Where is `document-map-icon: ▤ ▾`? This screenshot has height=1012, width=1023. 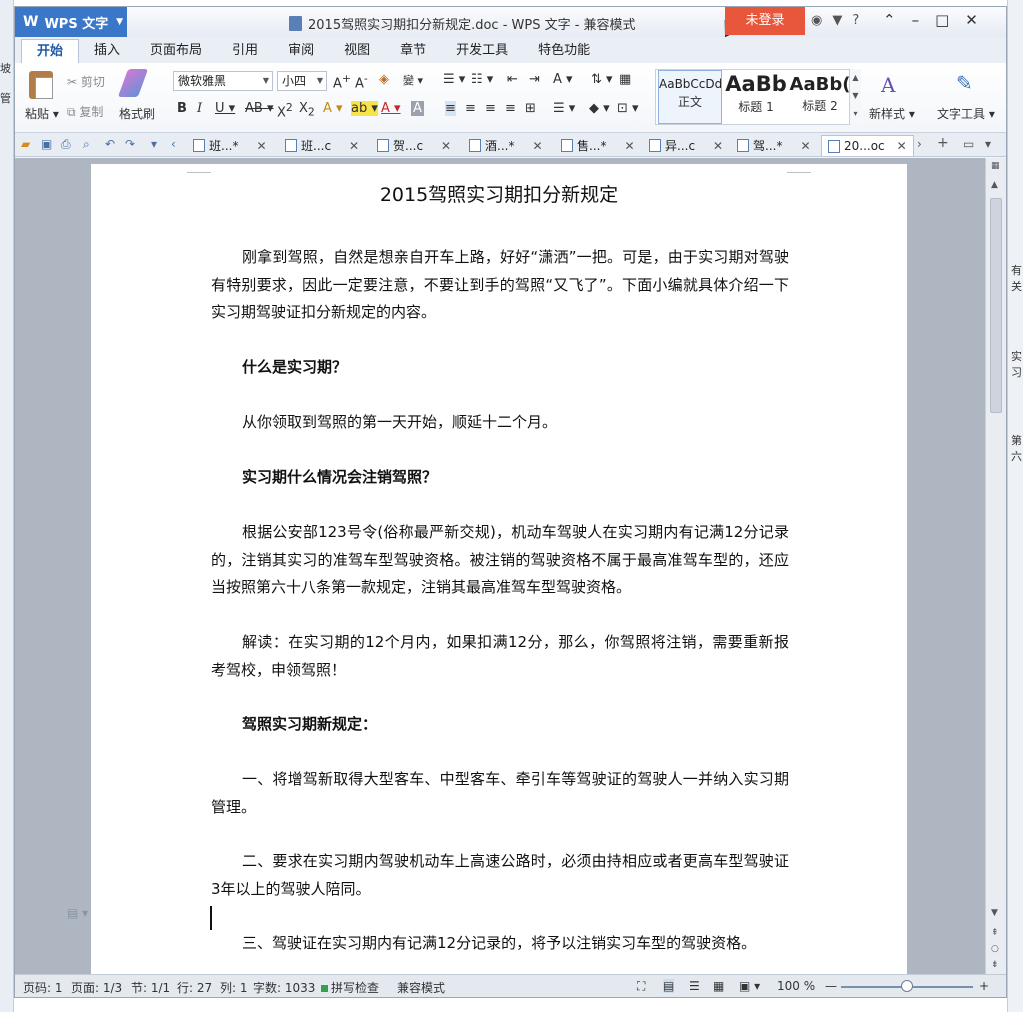 document-map-icon: ▤ ▾ is located at coordinates (77, 913).